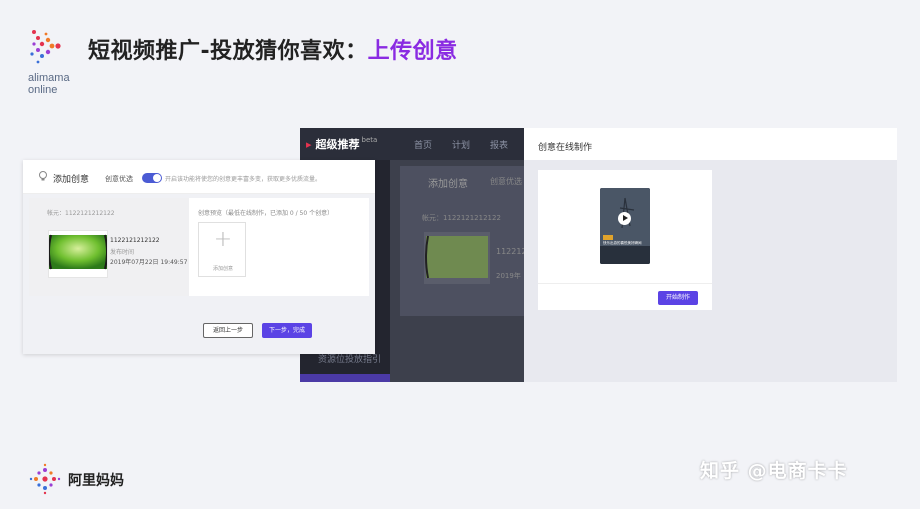 This screenshot has width=920, height=509. I want to click on dim-creative-id: 112212, so click(511, 251).